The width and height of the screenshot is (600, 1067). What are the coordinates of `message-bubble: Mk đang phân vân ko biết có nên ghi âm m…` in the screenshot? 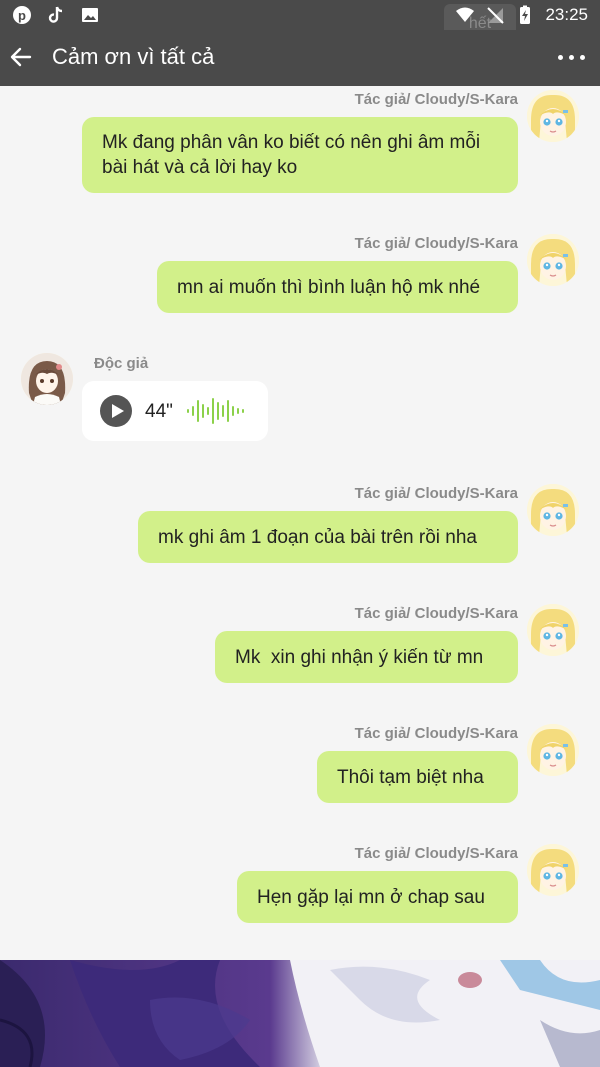 It's located at (300, 155).